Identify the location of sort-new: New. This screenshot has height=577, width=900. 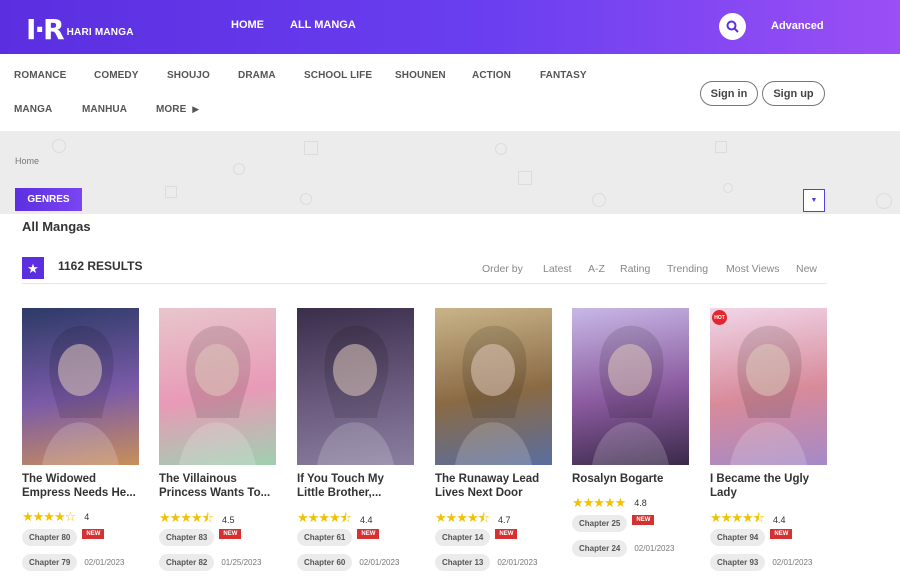
(806, 269).